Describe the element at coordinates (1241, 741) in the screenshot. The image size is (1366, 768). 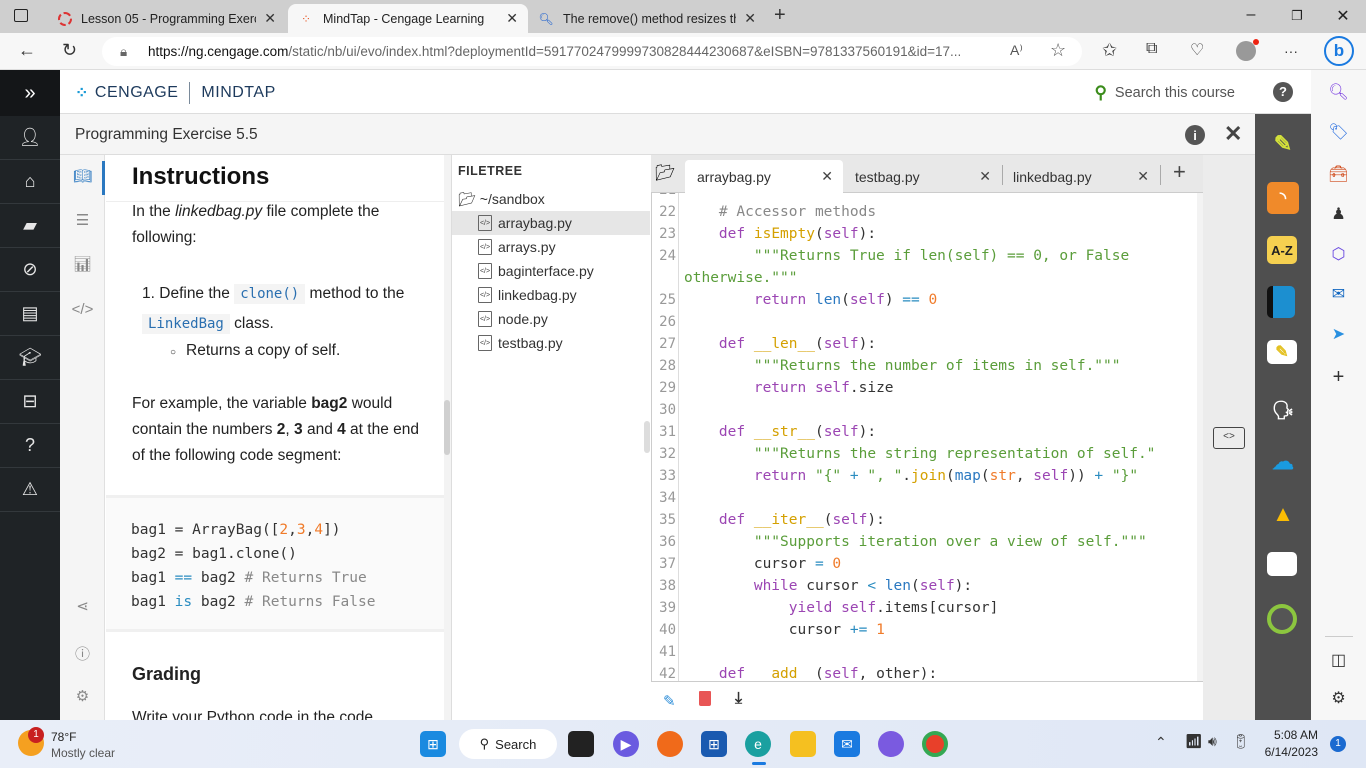
I see `battery-icon: 🔋︎` at that location.